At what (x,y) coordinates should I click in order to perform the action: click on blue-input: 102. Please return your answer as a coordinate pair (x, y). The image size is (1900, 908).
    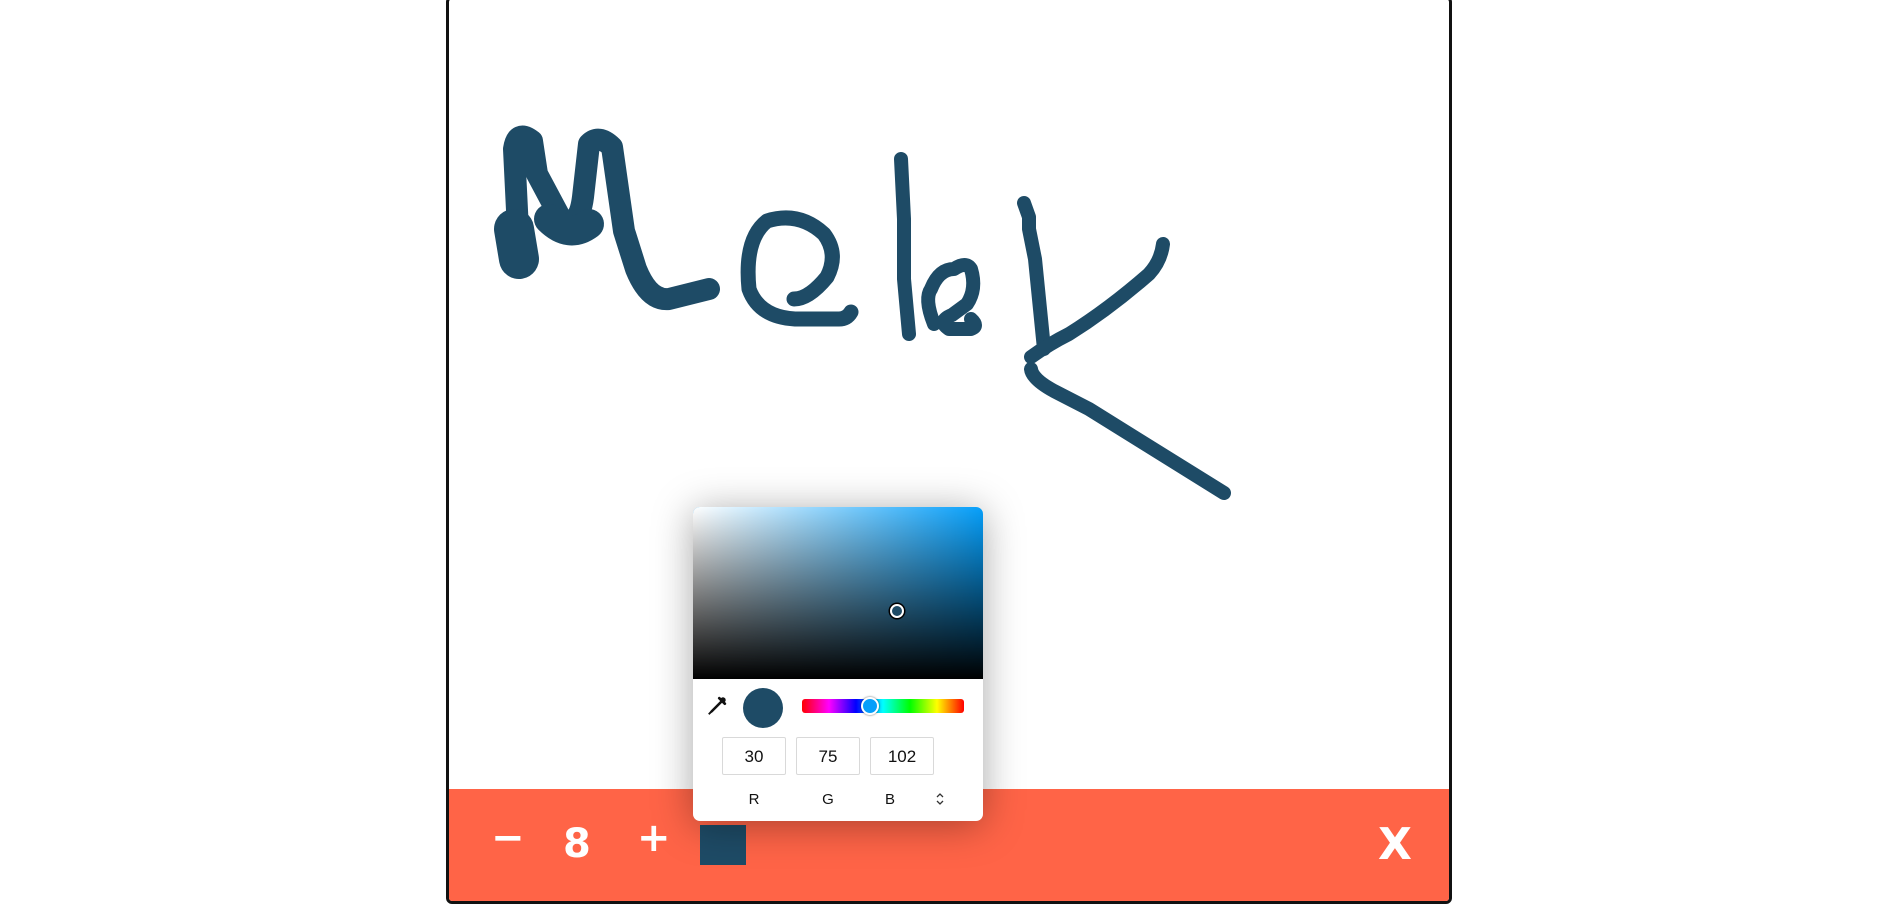
    Looking at the image, I should click on (902, 756).